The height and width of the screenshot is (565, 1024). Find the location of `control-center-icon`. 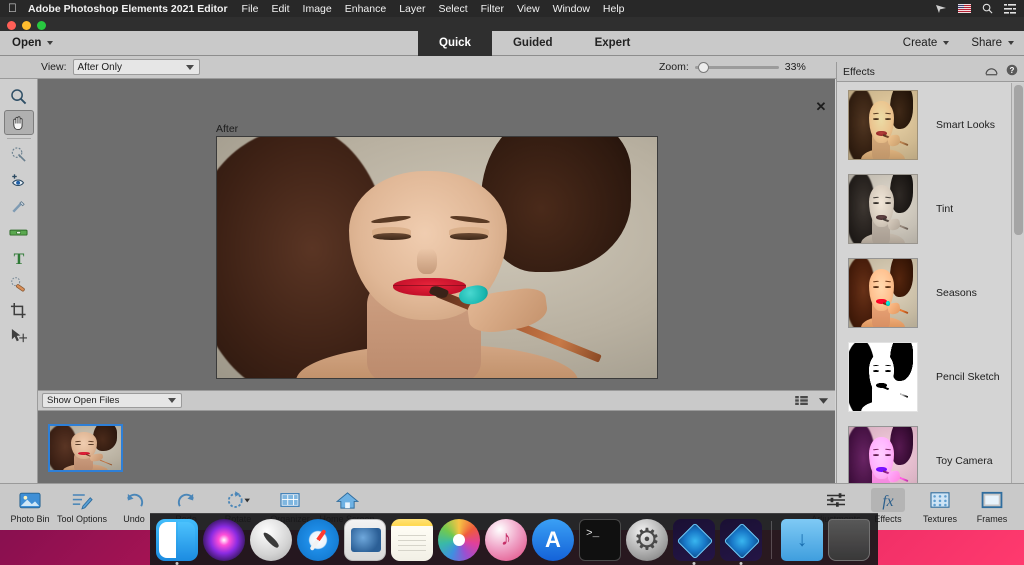

control-center-icon is located at coordinates (1010, 8).